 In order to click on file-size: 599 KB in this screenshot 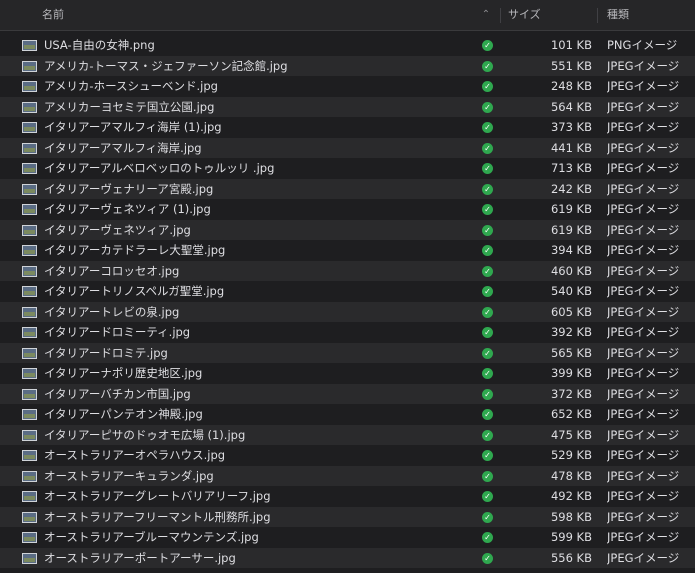, I will do `click(571, 537)`.